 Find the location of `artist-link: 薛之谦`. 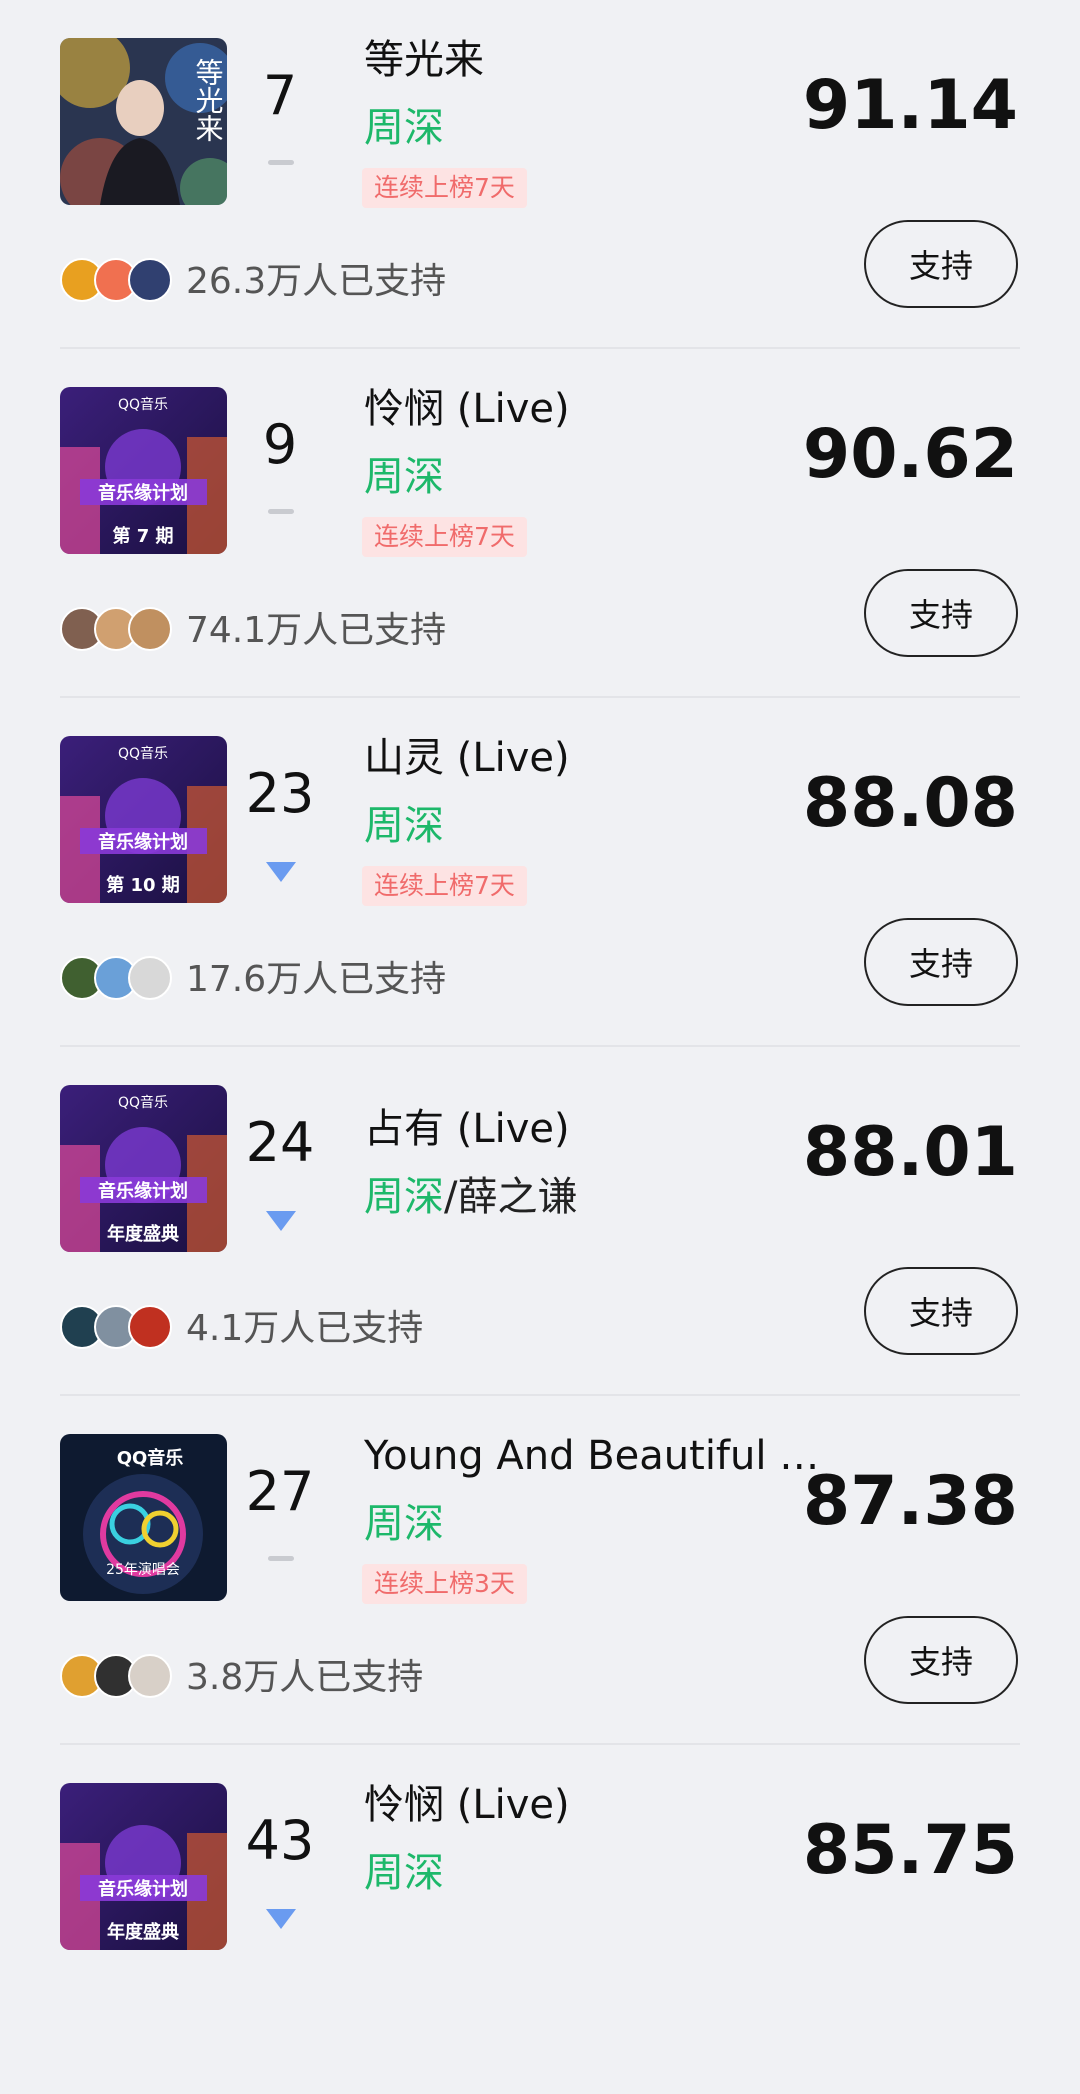

artist-link: 薛之谦 is located at coordinates (517, 1197).